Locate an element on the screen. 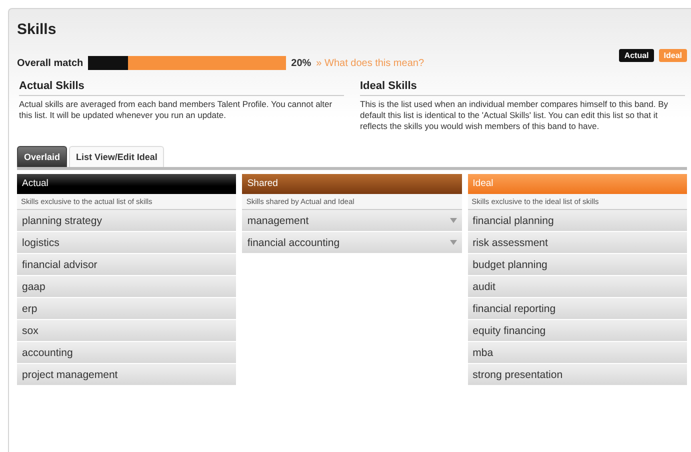  skill-item: planning strategy is located at coordinates (126, 221).